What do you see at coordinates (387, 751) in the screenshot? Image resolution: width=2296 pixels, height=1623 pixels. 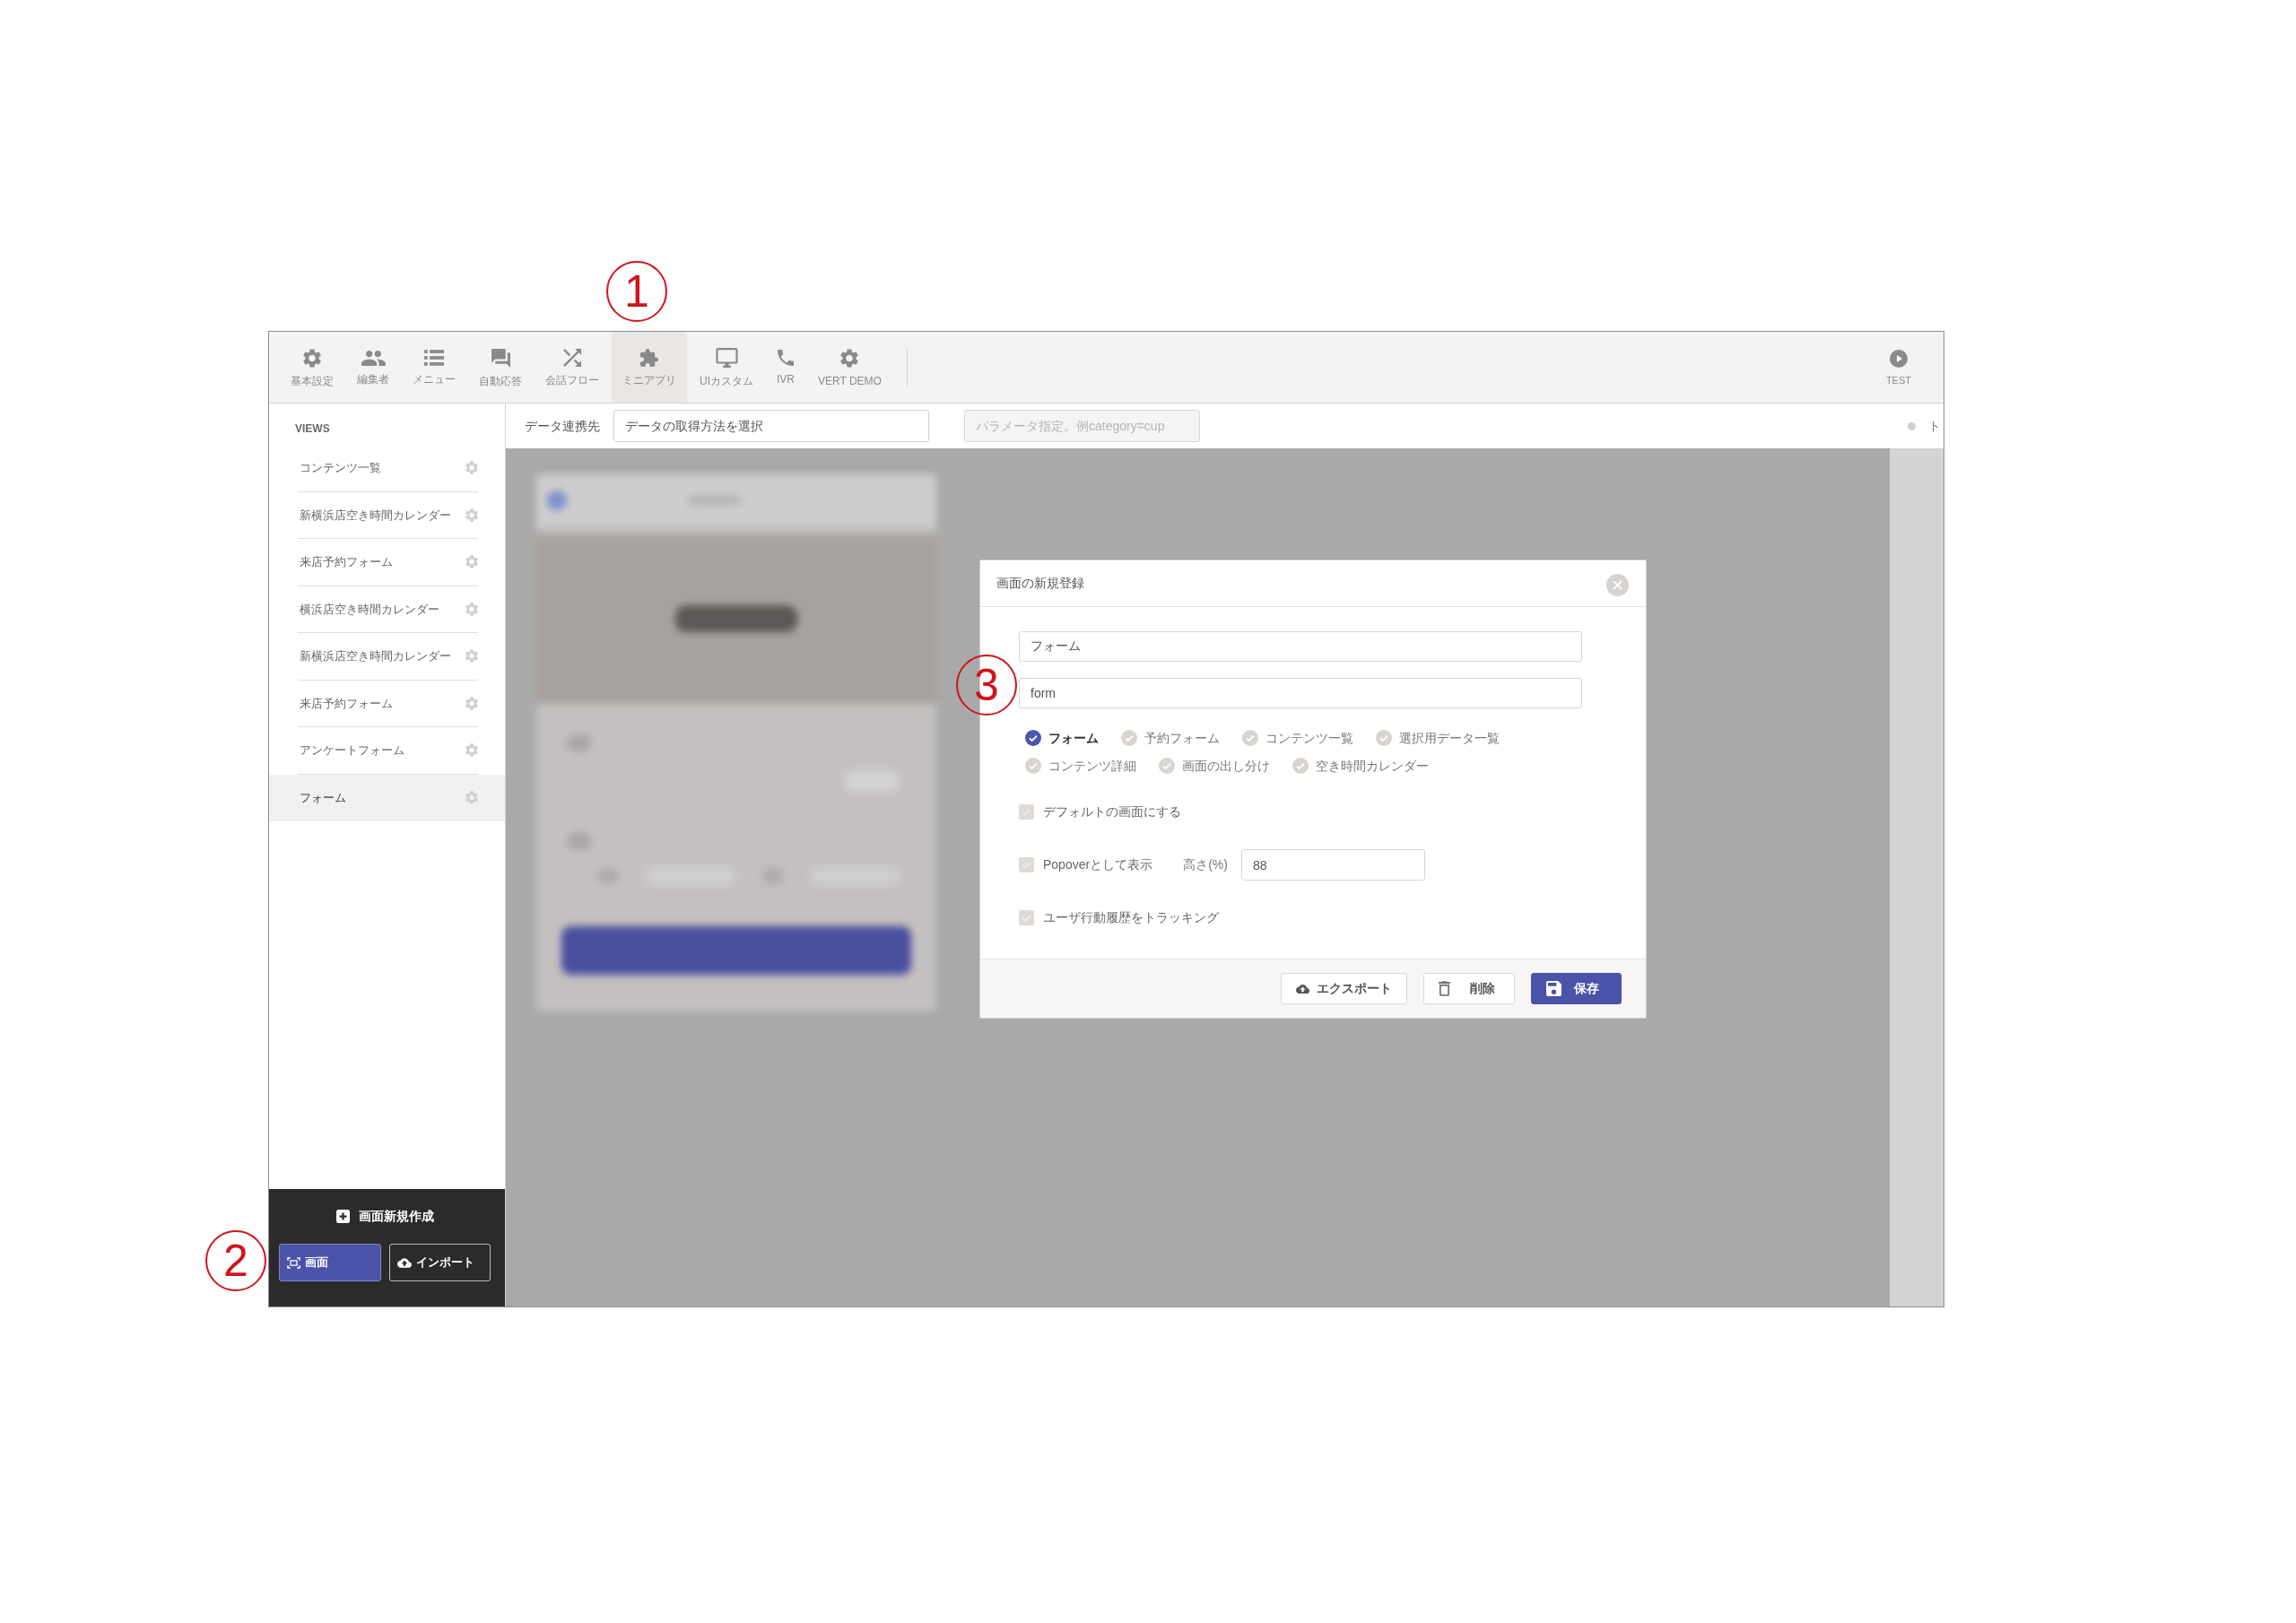 I see `view-item: アンケートフォーム` at bounding box center [387, 751].